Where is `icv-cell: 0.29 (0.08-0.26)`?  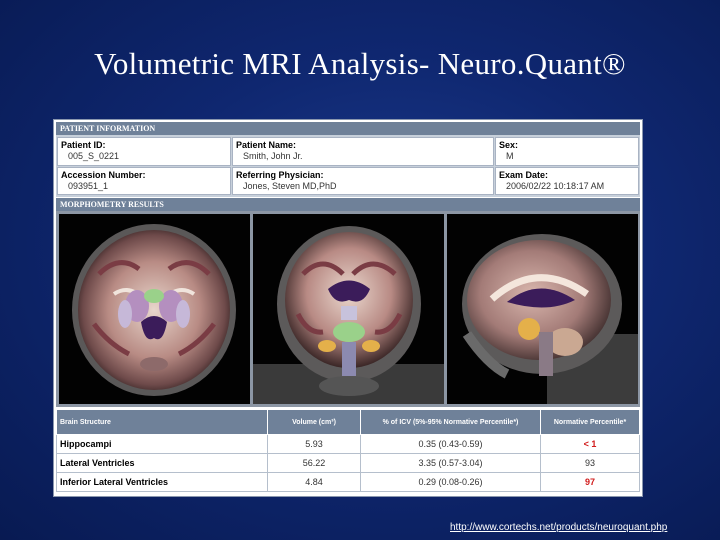
icv-cell: 0.29 (0.08-0.26) is located at coordinates (450, 482).